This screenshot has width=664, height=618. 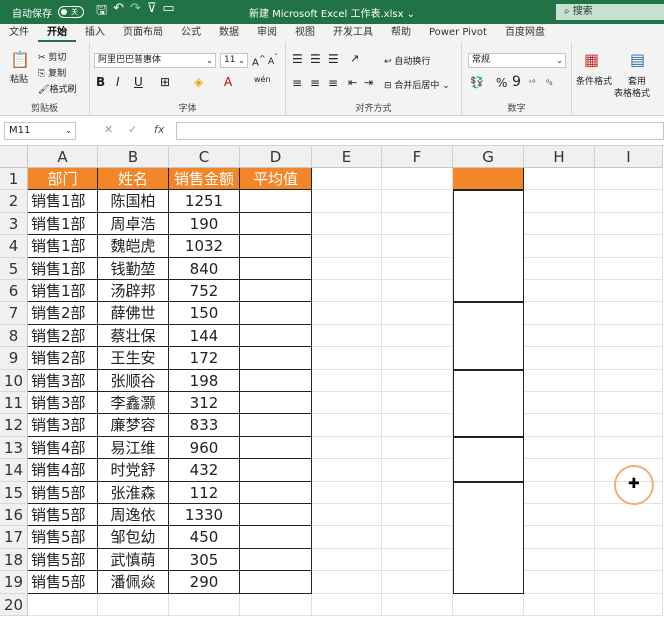 What do you see at coordinates (516, 82) in the screenshot?
I see `comma-icon: 9` at bounding box center [516, 82].